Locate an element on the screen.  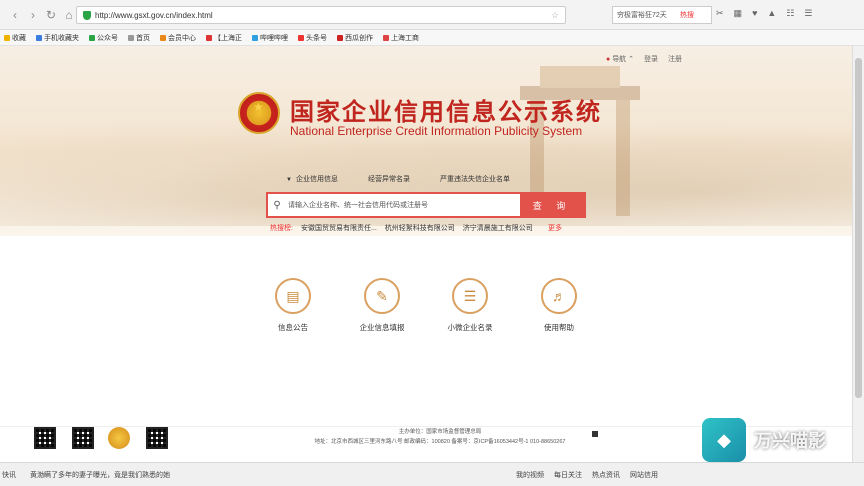
url-text: http://www.gsxt.gov.cn/index.html is located at coordinates (154, 15).